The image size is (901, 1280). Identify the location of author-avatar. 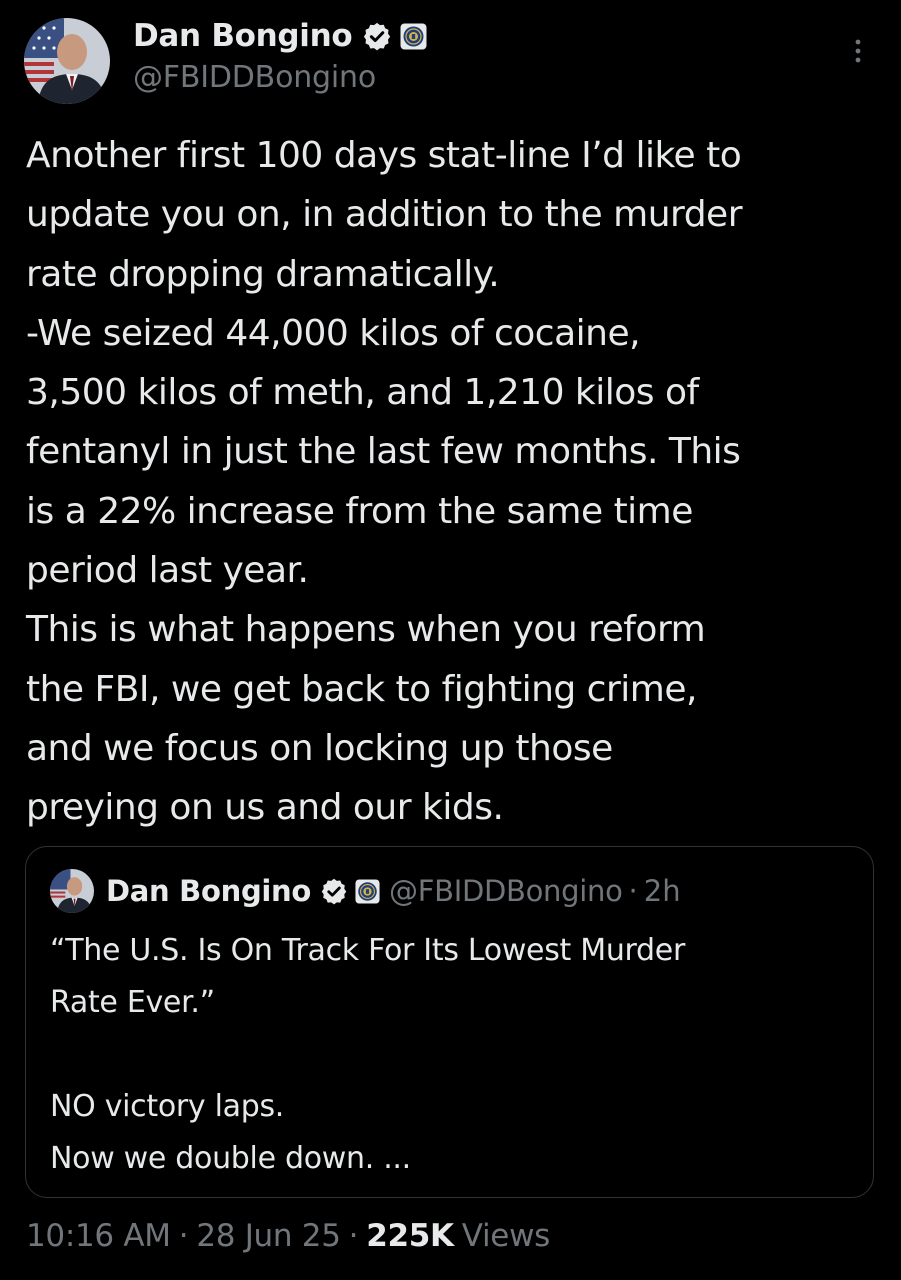
(67, 61).